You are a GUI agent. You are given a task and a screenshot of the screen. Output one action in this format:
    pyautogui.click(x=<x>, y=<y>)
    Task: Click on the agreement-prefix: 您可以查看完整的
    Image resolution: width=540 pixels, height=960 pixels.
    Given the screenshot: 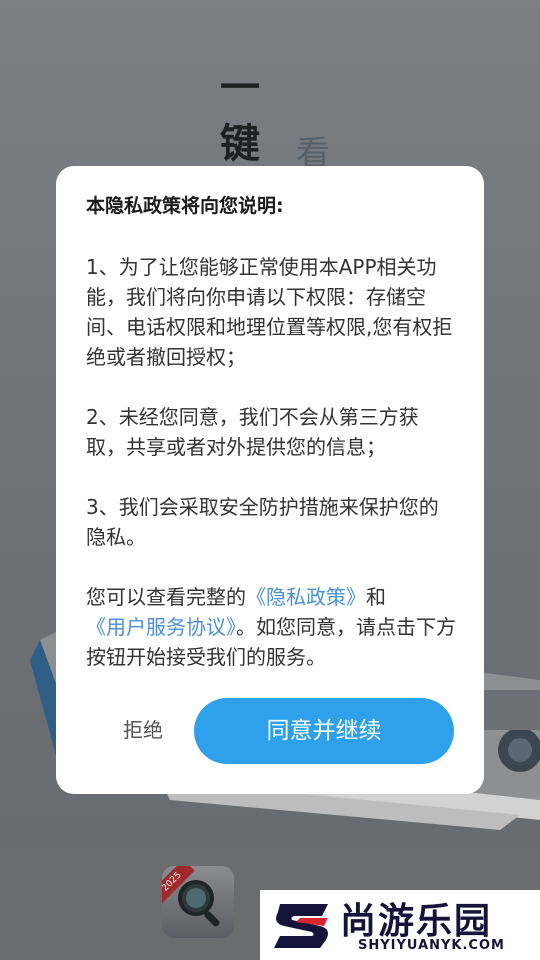 What is the action you would take?
    pyautogui.click(x=166, y=597)
    